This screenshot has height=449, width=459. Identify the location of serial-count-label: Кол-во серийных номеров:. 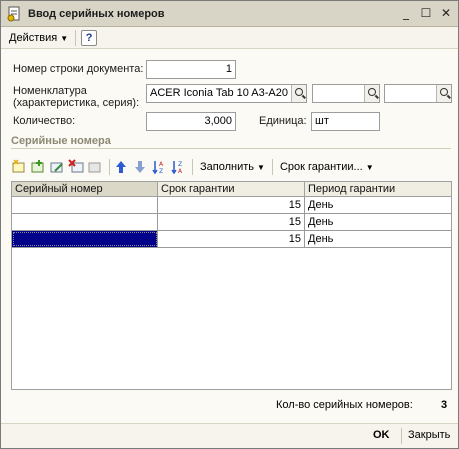
(344, 405).